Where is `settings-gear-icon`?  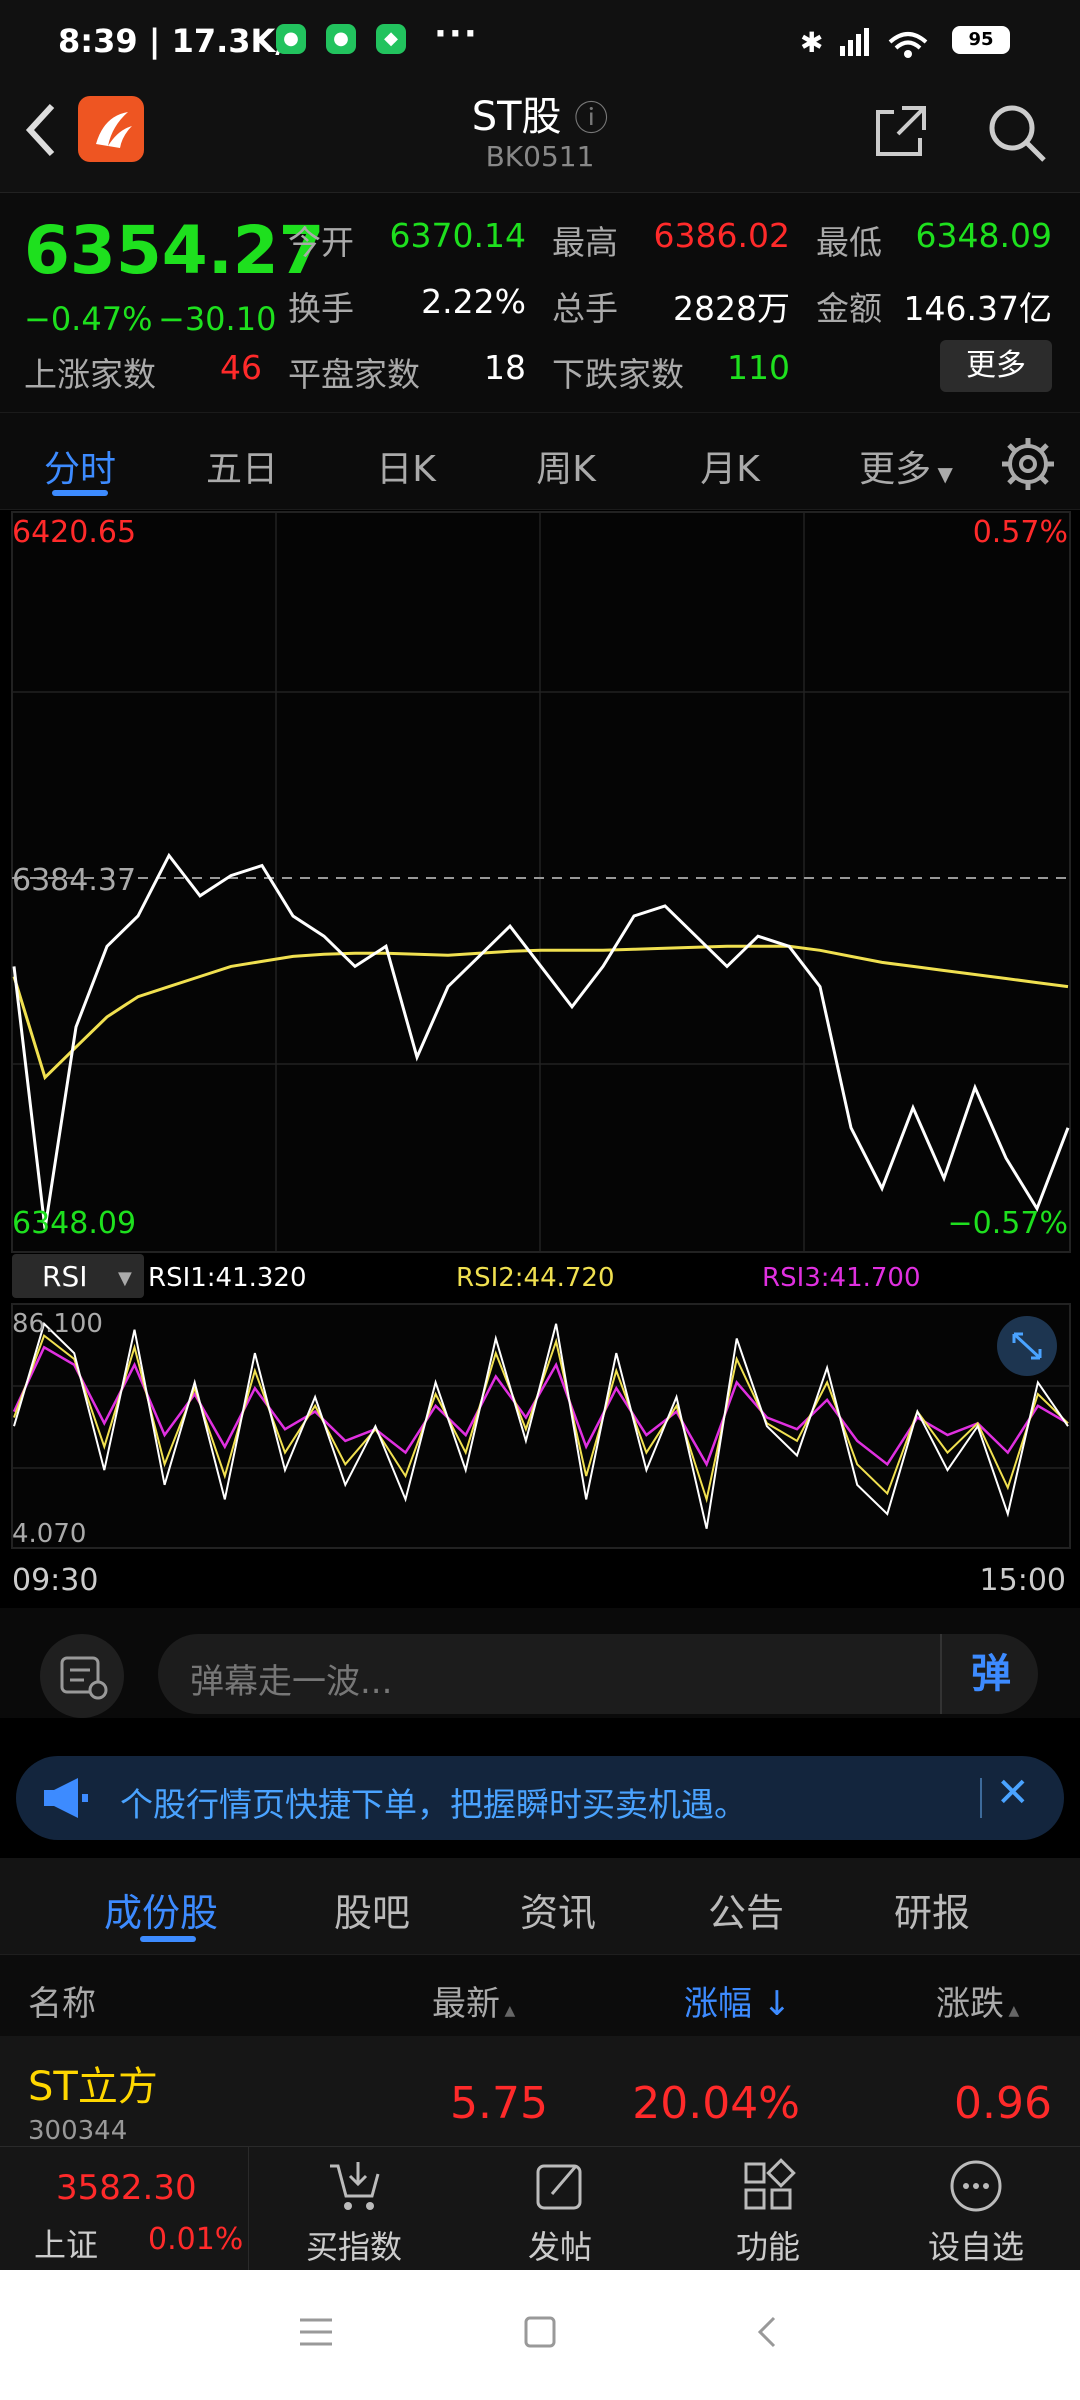 settings-gear-icon is located at coordinates (1028, 464).